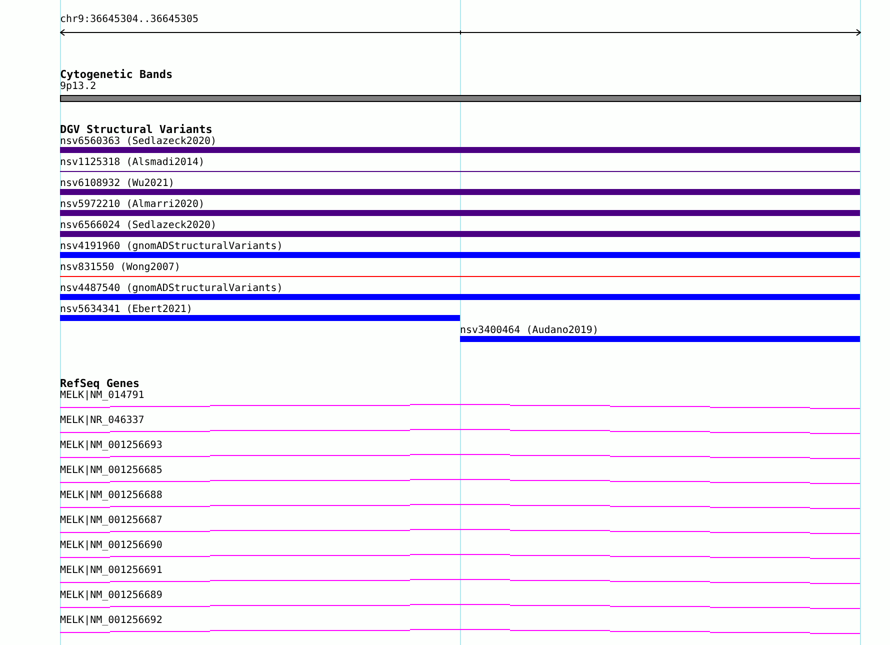 The image size is (890, 645). Describe the element at coordinates (133, 204) in the screenshot. I see `variant-label: nsv5972210 (Almarri2020)` at that location.